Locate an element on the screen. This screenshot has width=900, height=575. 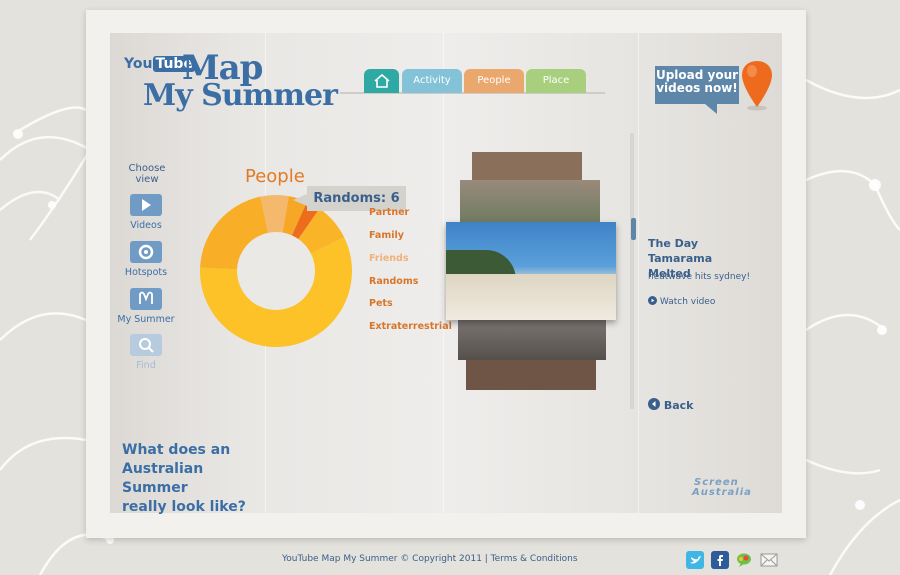
watch-video-link: Watch video is located at coordinates (681, 301).